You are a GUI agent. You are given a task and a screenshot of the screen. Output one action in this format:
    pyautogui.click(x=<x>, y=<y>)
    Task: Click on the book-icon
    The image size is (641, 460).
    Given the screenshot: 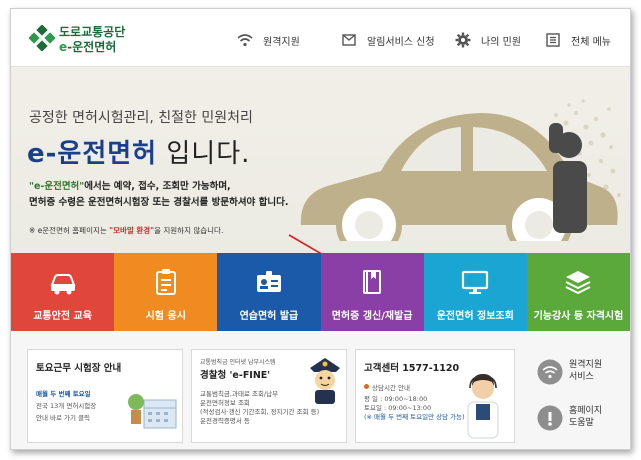 What is the action you would take?
    pyautogui.click(x=372, y=282)
    